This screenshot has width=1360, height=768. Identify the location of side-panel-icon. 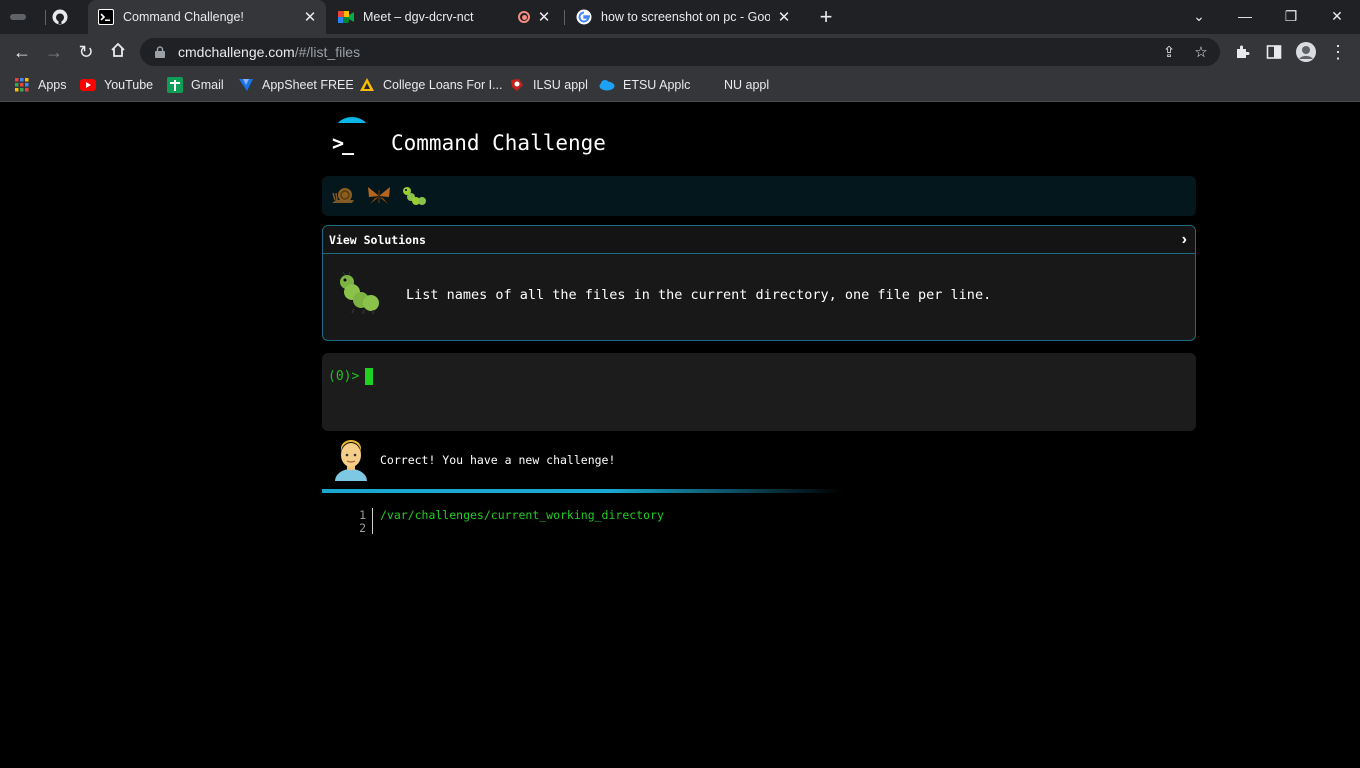
(1274, 52).